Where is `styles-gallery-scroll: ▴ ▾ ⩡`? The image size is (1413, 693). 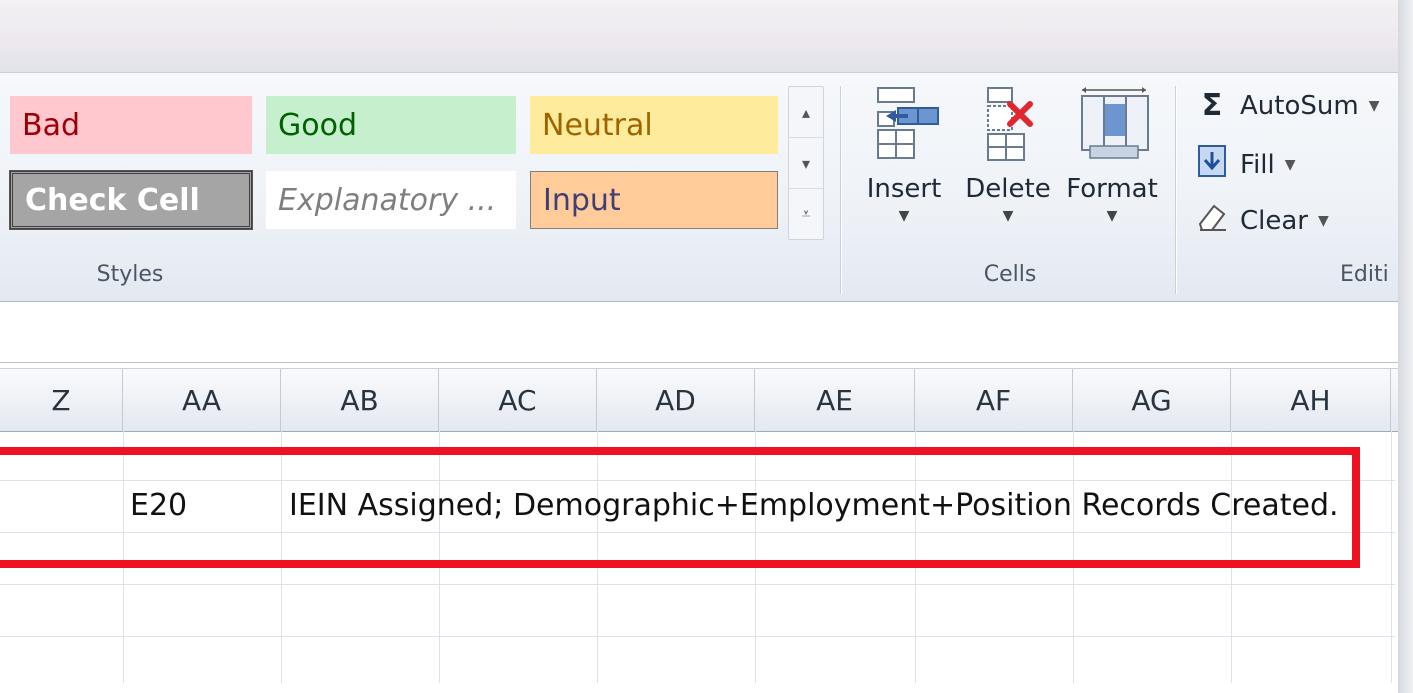
styles-gallery-scroll: ▴ ▾ ⩡ is located at coordinates (806, 163).